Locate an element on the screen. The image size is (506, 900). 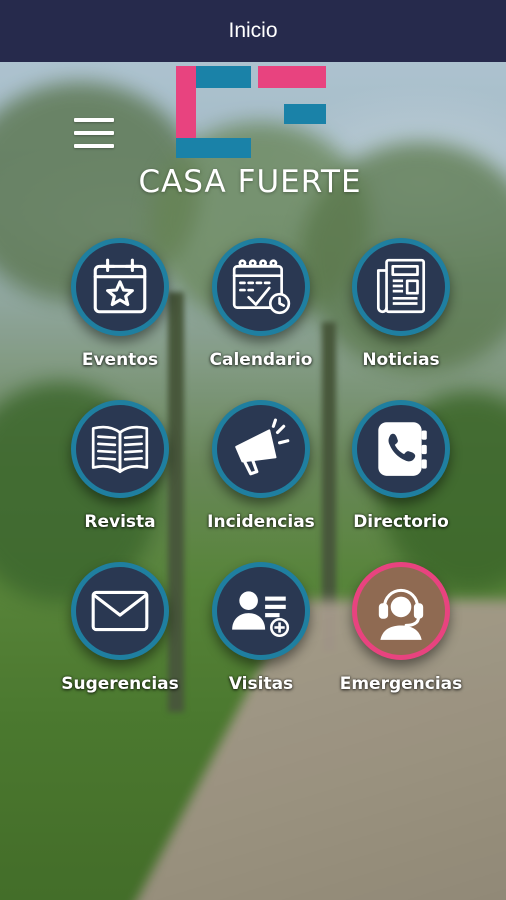
tile-label: Emergencias is located at coordinates (401, 684).